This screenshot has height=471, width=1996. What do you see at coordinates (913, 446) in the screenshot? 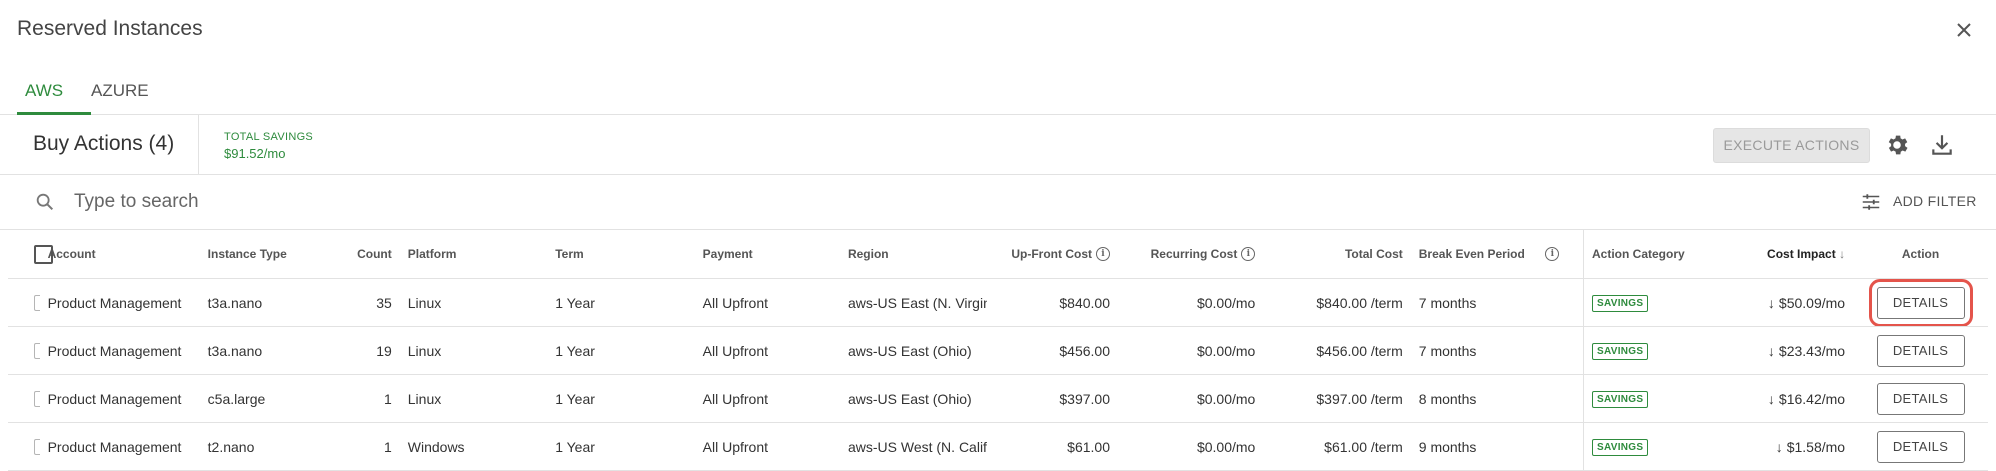
I see `region-link: aws-US West (N. California)` at bounding box center [913, 446].